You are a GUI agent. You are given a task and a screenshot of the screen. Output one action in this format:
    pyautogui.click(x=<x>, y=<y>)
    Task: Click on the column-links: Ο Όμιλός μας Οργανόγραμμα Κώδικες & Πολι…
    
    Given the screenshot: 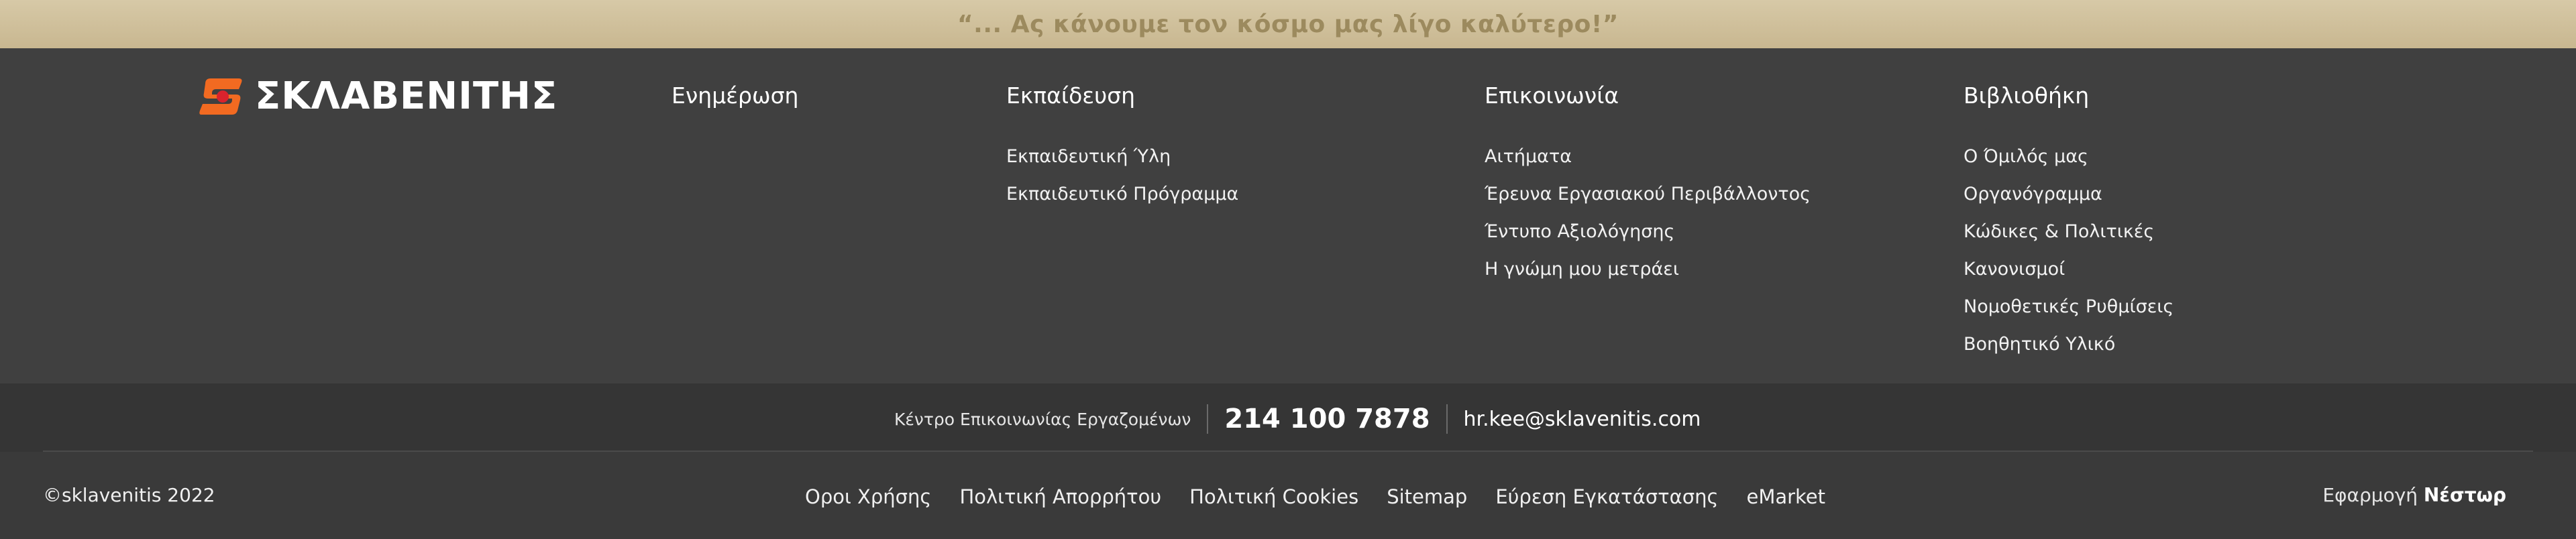 What is the action you would take?
    pyautogui.click(x=2069, y=250)
    